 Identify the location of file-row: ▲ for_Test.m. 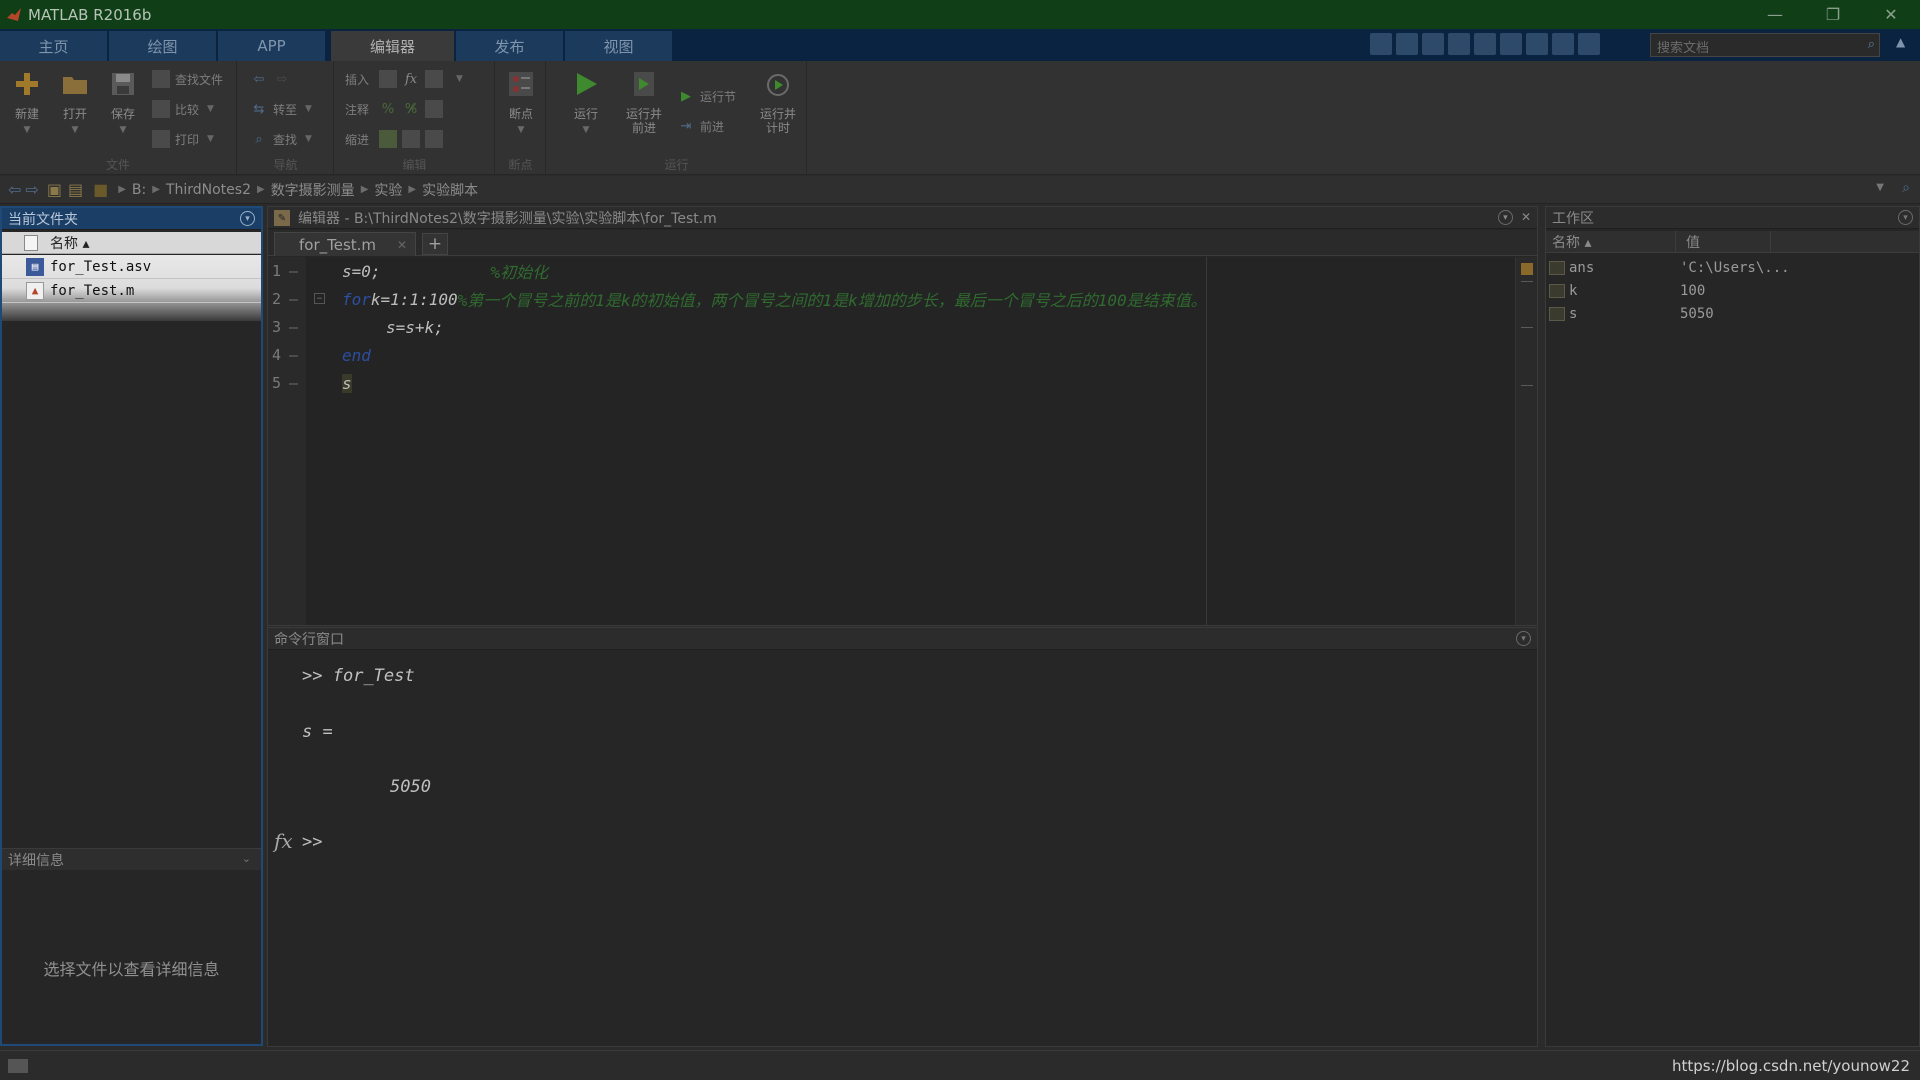
(131, 291).